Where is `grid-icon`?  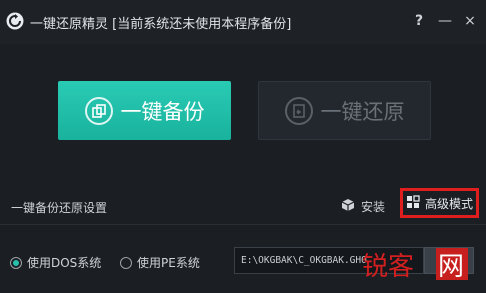
grid-icon is located at coordinates (413, 203).